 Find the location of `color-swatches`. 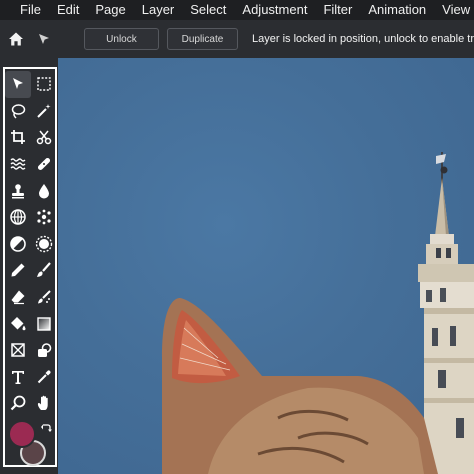

color-swatches is located at coordinates (29, 443).